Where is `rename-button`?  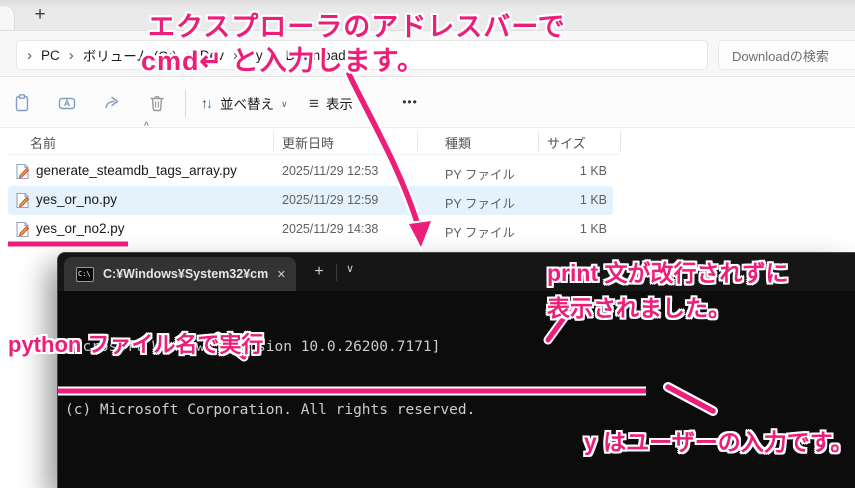 rename-button is located at coordinates (67, 103).